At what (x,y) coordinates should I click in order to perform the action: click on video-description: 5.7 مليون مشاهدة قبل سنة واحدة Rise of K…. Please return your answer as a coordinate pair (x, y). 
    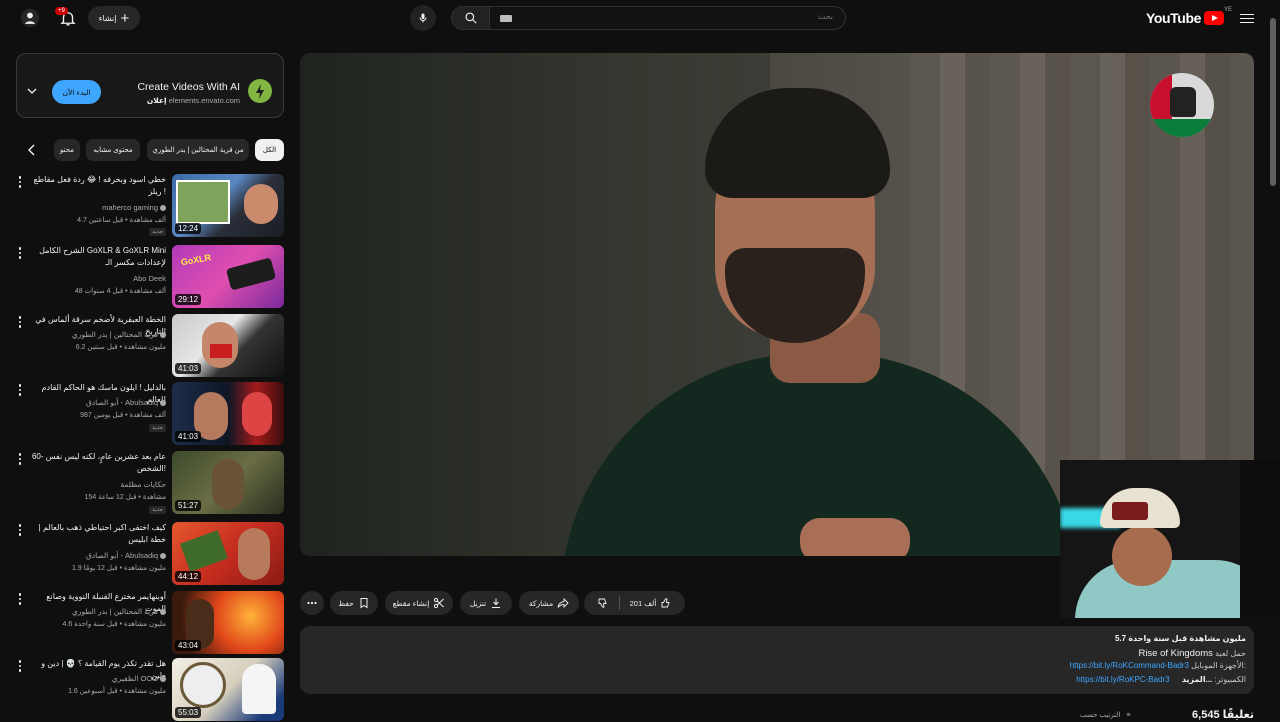
    Looking at the image, I should click on (777, 660).